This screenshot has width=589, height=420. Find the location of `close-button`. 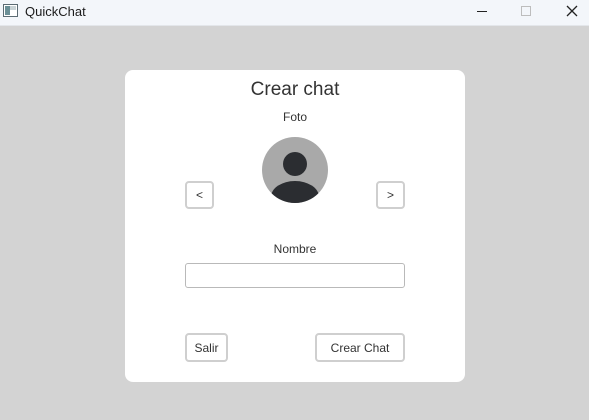

close-button is located at coordinates (572, 11).